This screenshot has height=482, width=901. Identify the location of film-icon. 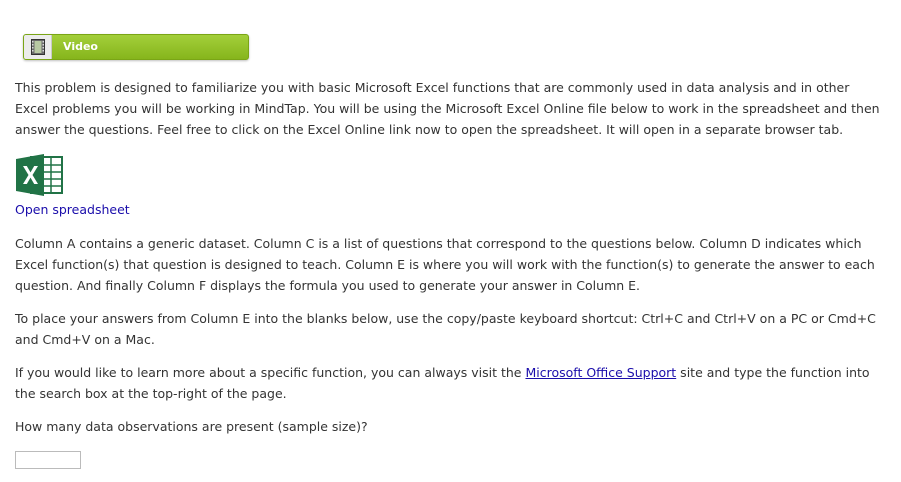
(38, 47).